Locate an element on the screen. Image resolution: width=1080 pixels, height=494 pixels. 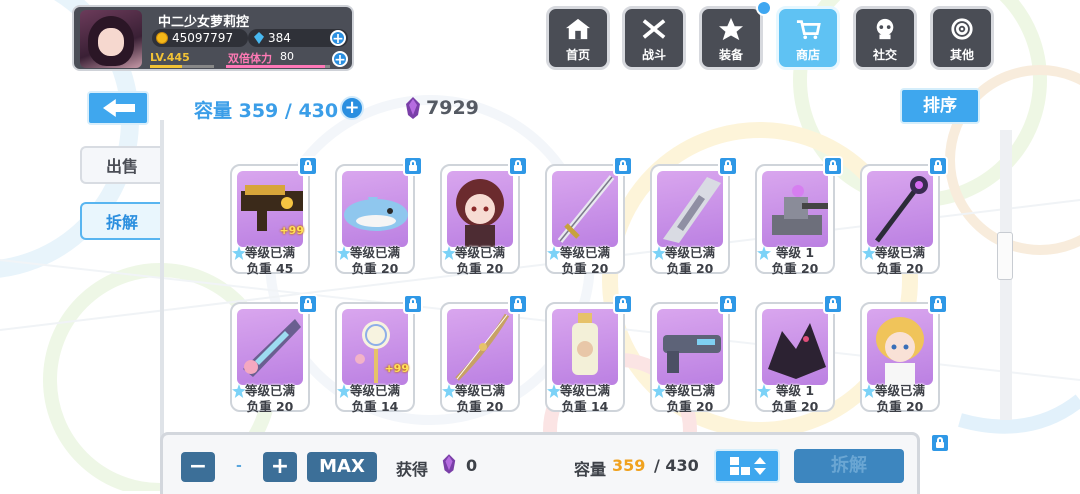
increase-quantity-button: + is located at coordinates (280, 467).